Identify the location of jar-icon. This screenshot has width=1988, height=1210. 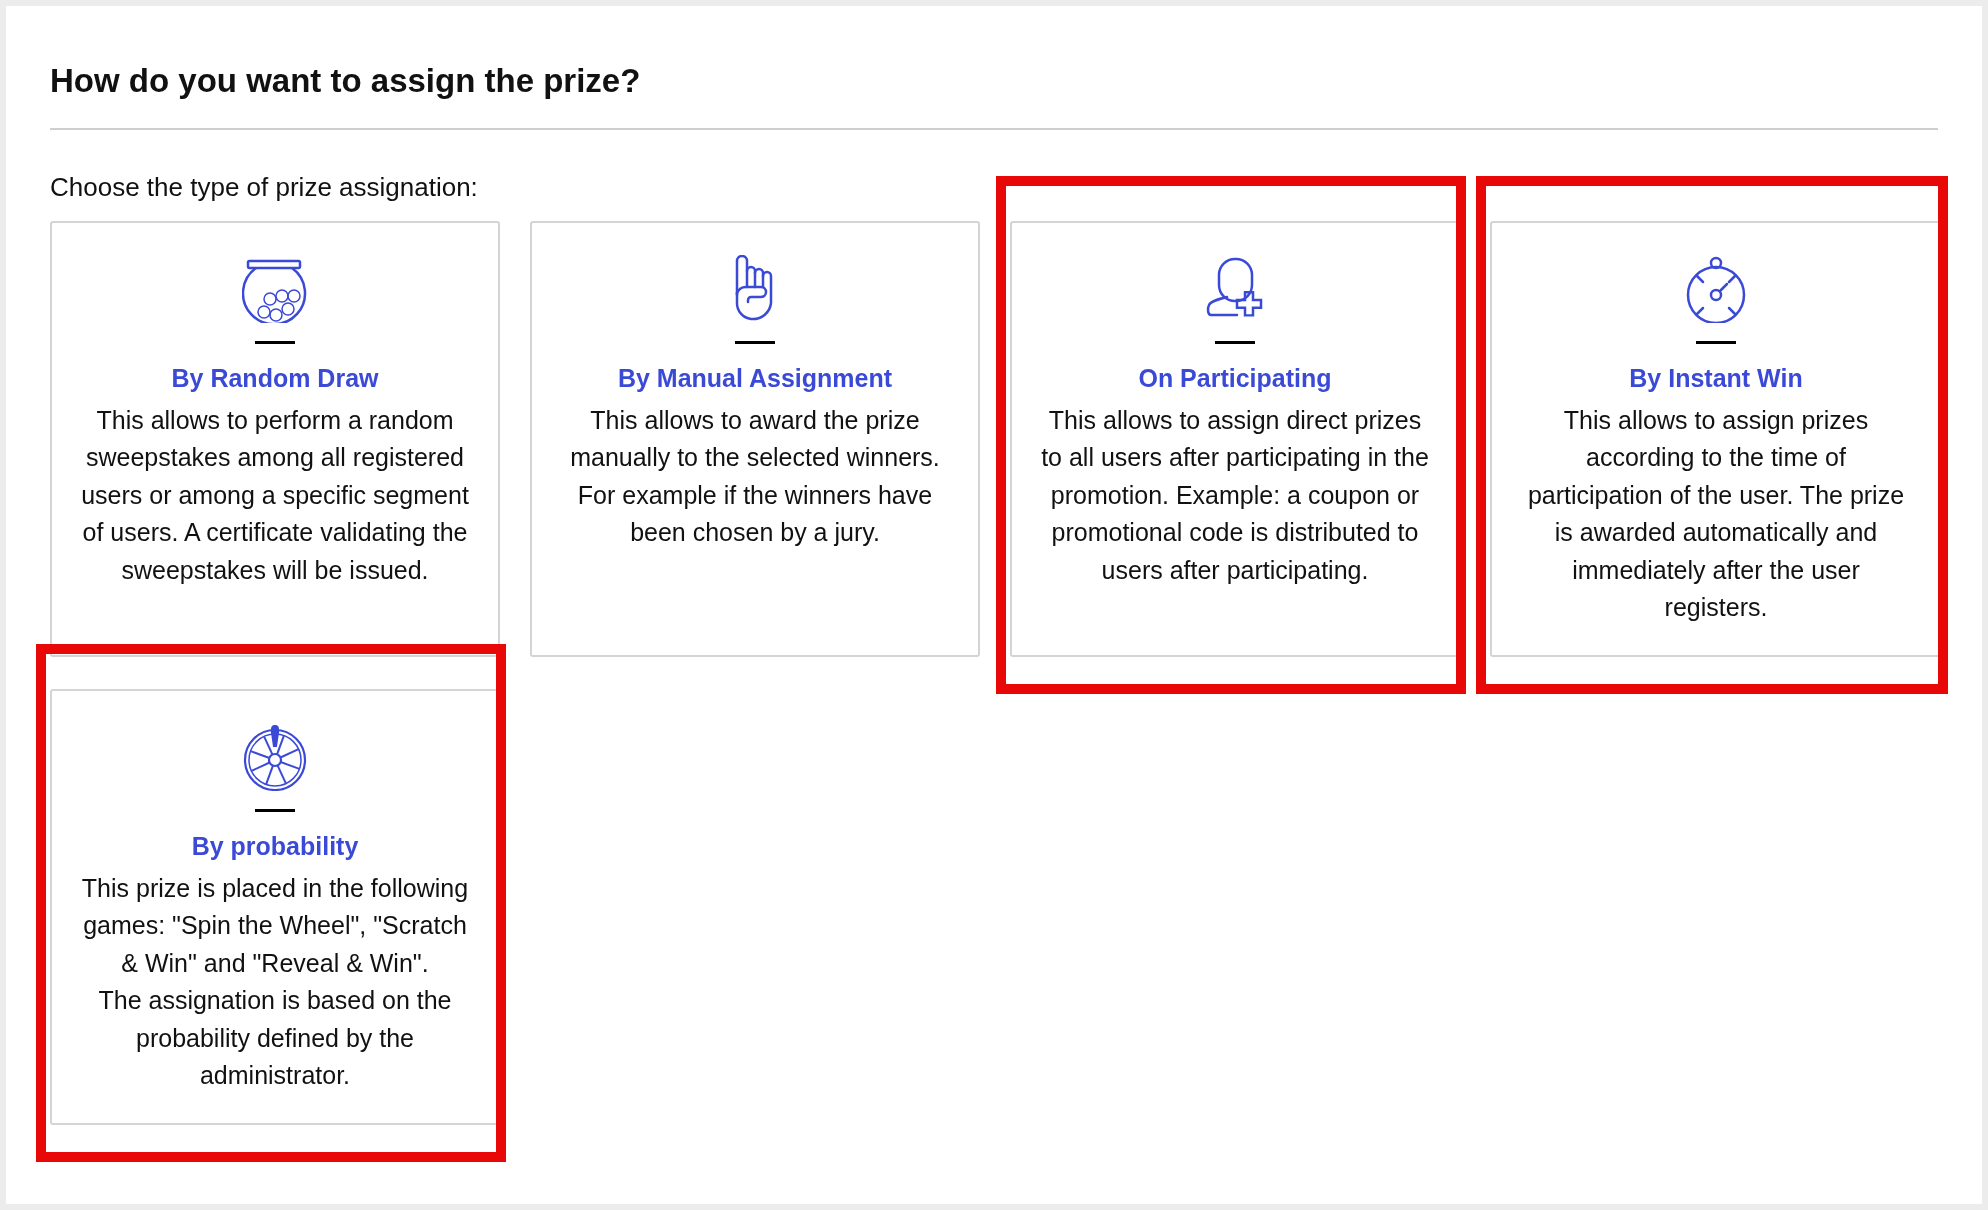
(275, 290).